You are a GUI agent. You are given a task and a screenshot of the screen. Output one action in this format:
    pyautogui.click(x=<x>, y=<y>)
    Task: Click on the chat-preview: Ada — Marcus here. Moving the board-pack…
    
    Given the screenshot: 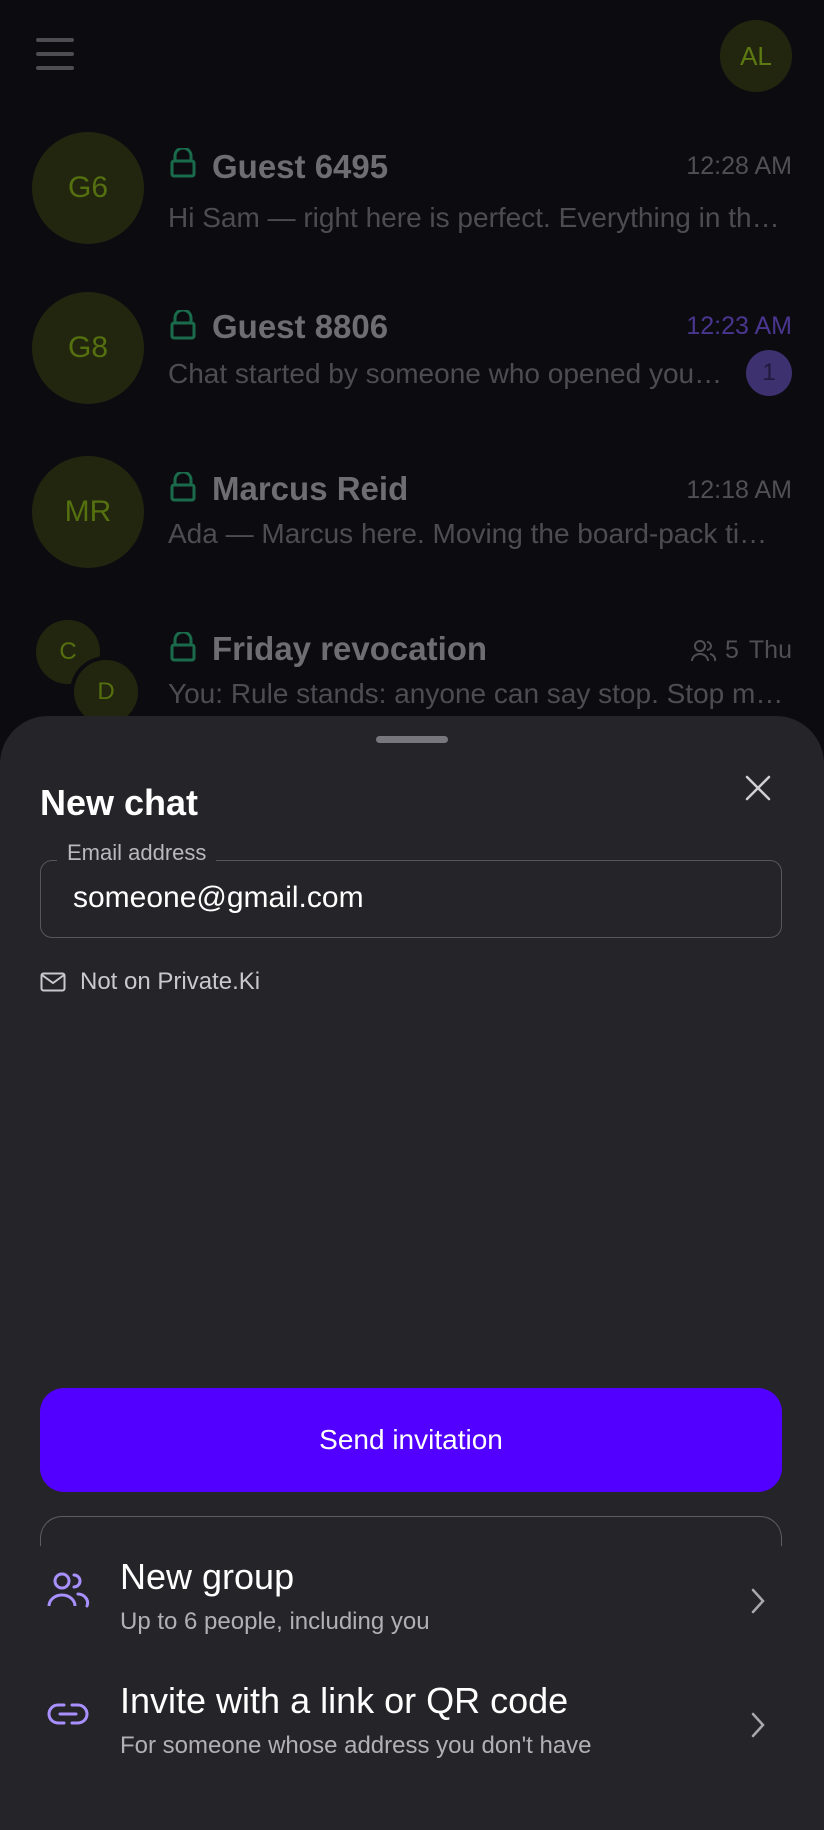 What is the action you would take?
    pyautogui.click(x=478, y=533)
    